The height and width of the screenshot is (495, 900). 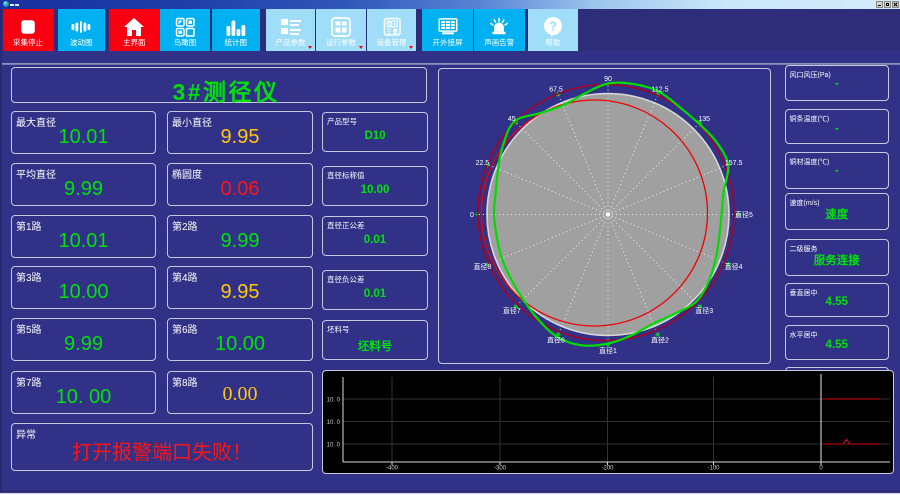 What do you see at coordinates (704, 310) in the screenshot?
I see `svg-text: 直径3` at bounding box center [704, 310].